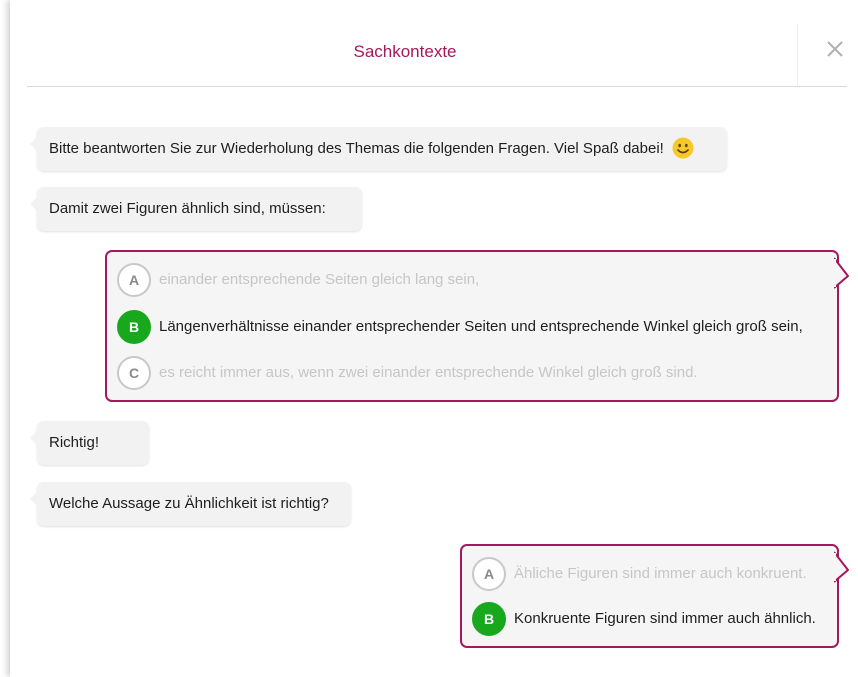 Image resolution: width=858 pixels, height=677 pixels. What do you see at coordinates (187, 208) in the screenshot?
I see `message-text: Damit zwei Figuren ähnlich sind, müssen:` at bounding box center [187, 208].